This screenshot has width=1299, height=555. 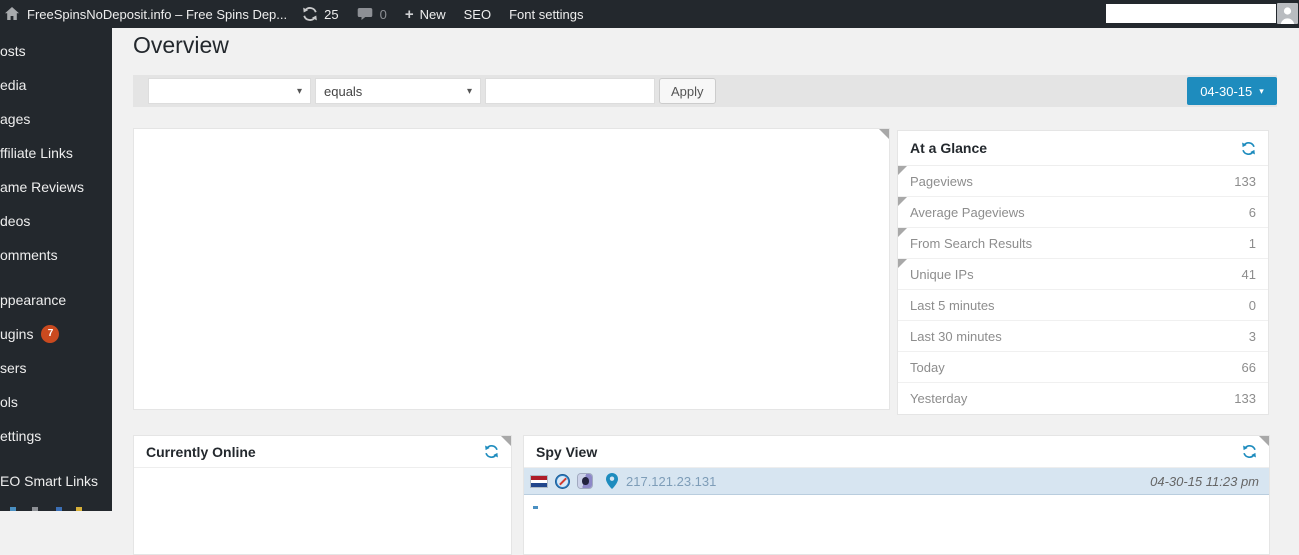 I want to click on sidebar-item-pages: ages, so click(x=56, y=119).